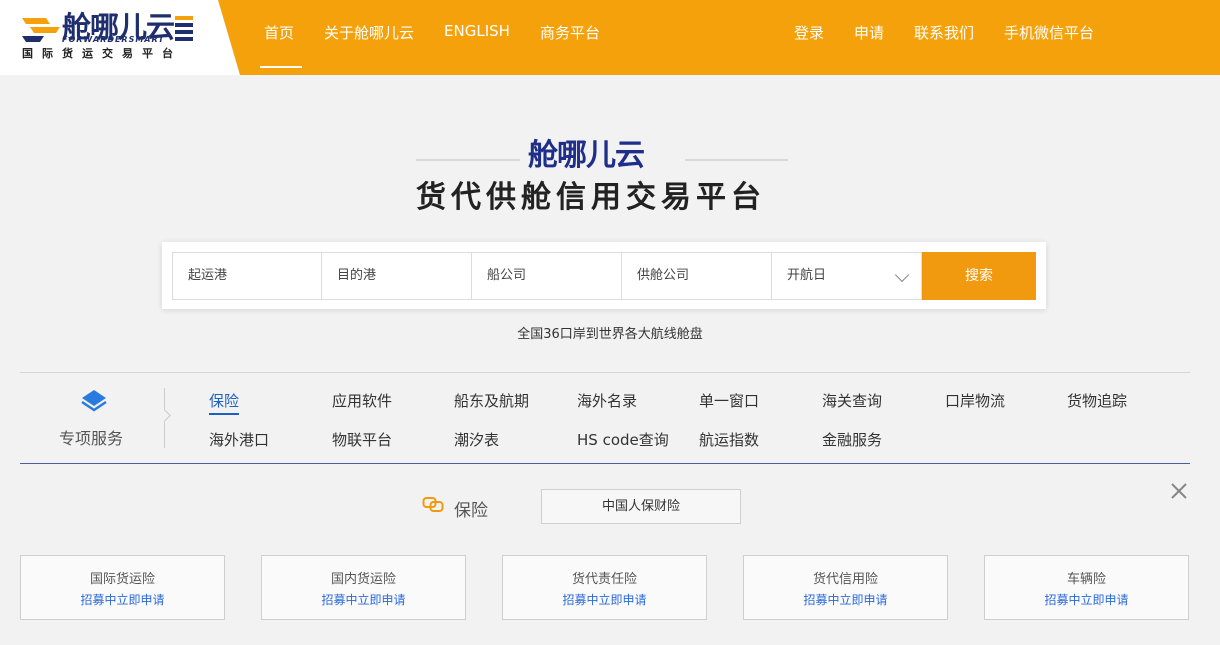 This screenshot has width=1220, height=645. I want to click on search-button: 搜索, so click(979, 276).